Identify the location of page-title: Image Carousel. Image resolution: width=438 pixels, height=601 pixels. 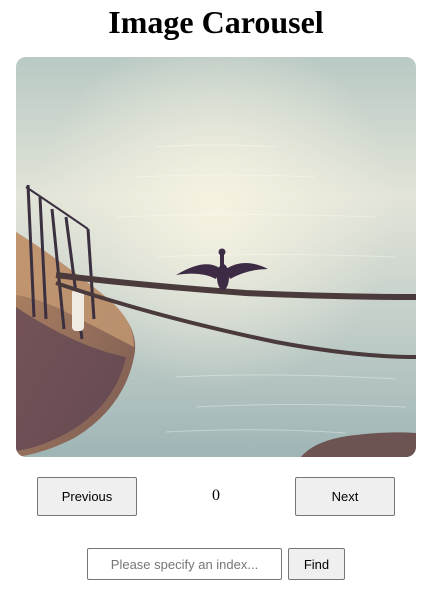
(216, 22).